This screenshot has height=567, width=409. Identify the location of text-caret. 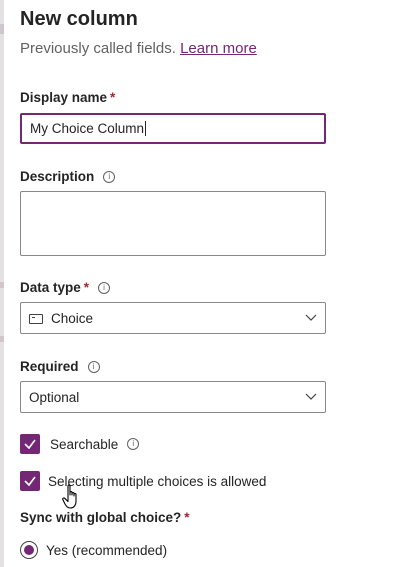
(146, 128).